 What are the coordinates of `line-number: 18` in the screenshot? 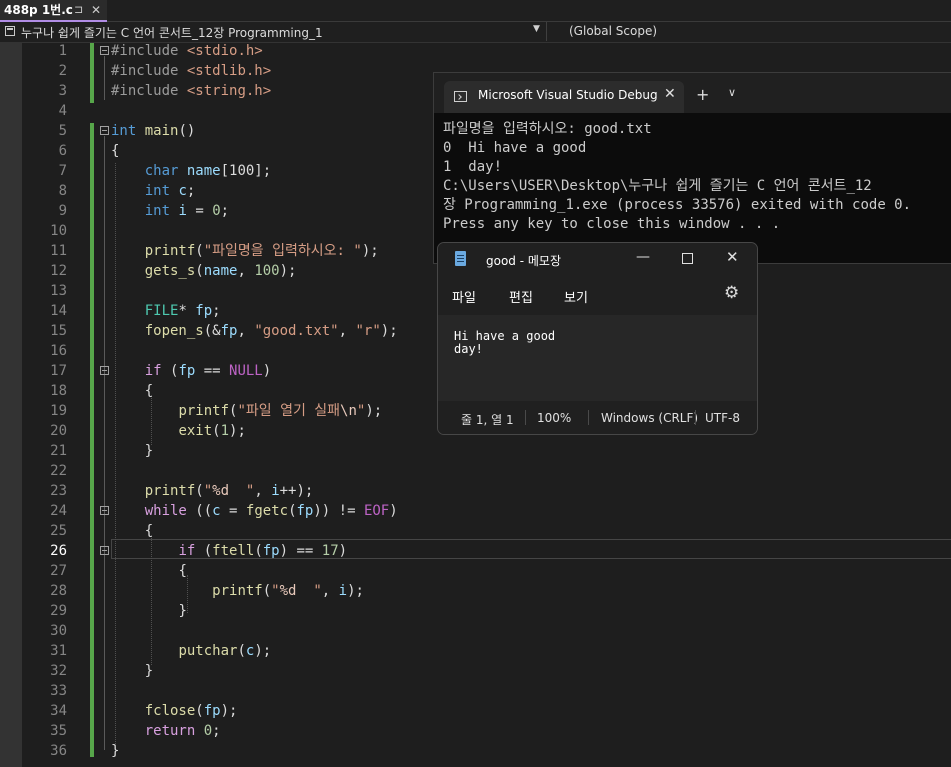 It's located at (58, 391).